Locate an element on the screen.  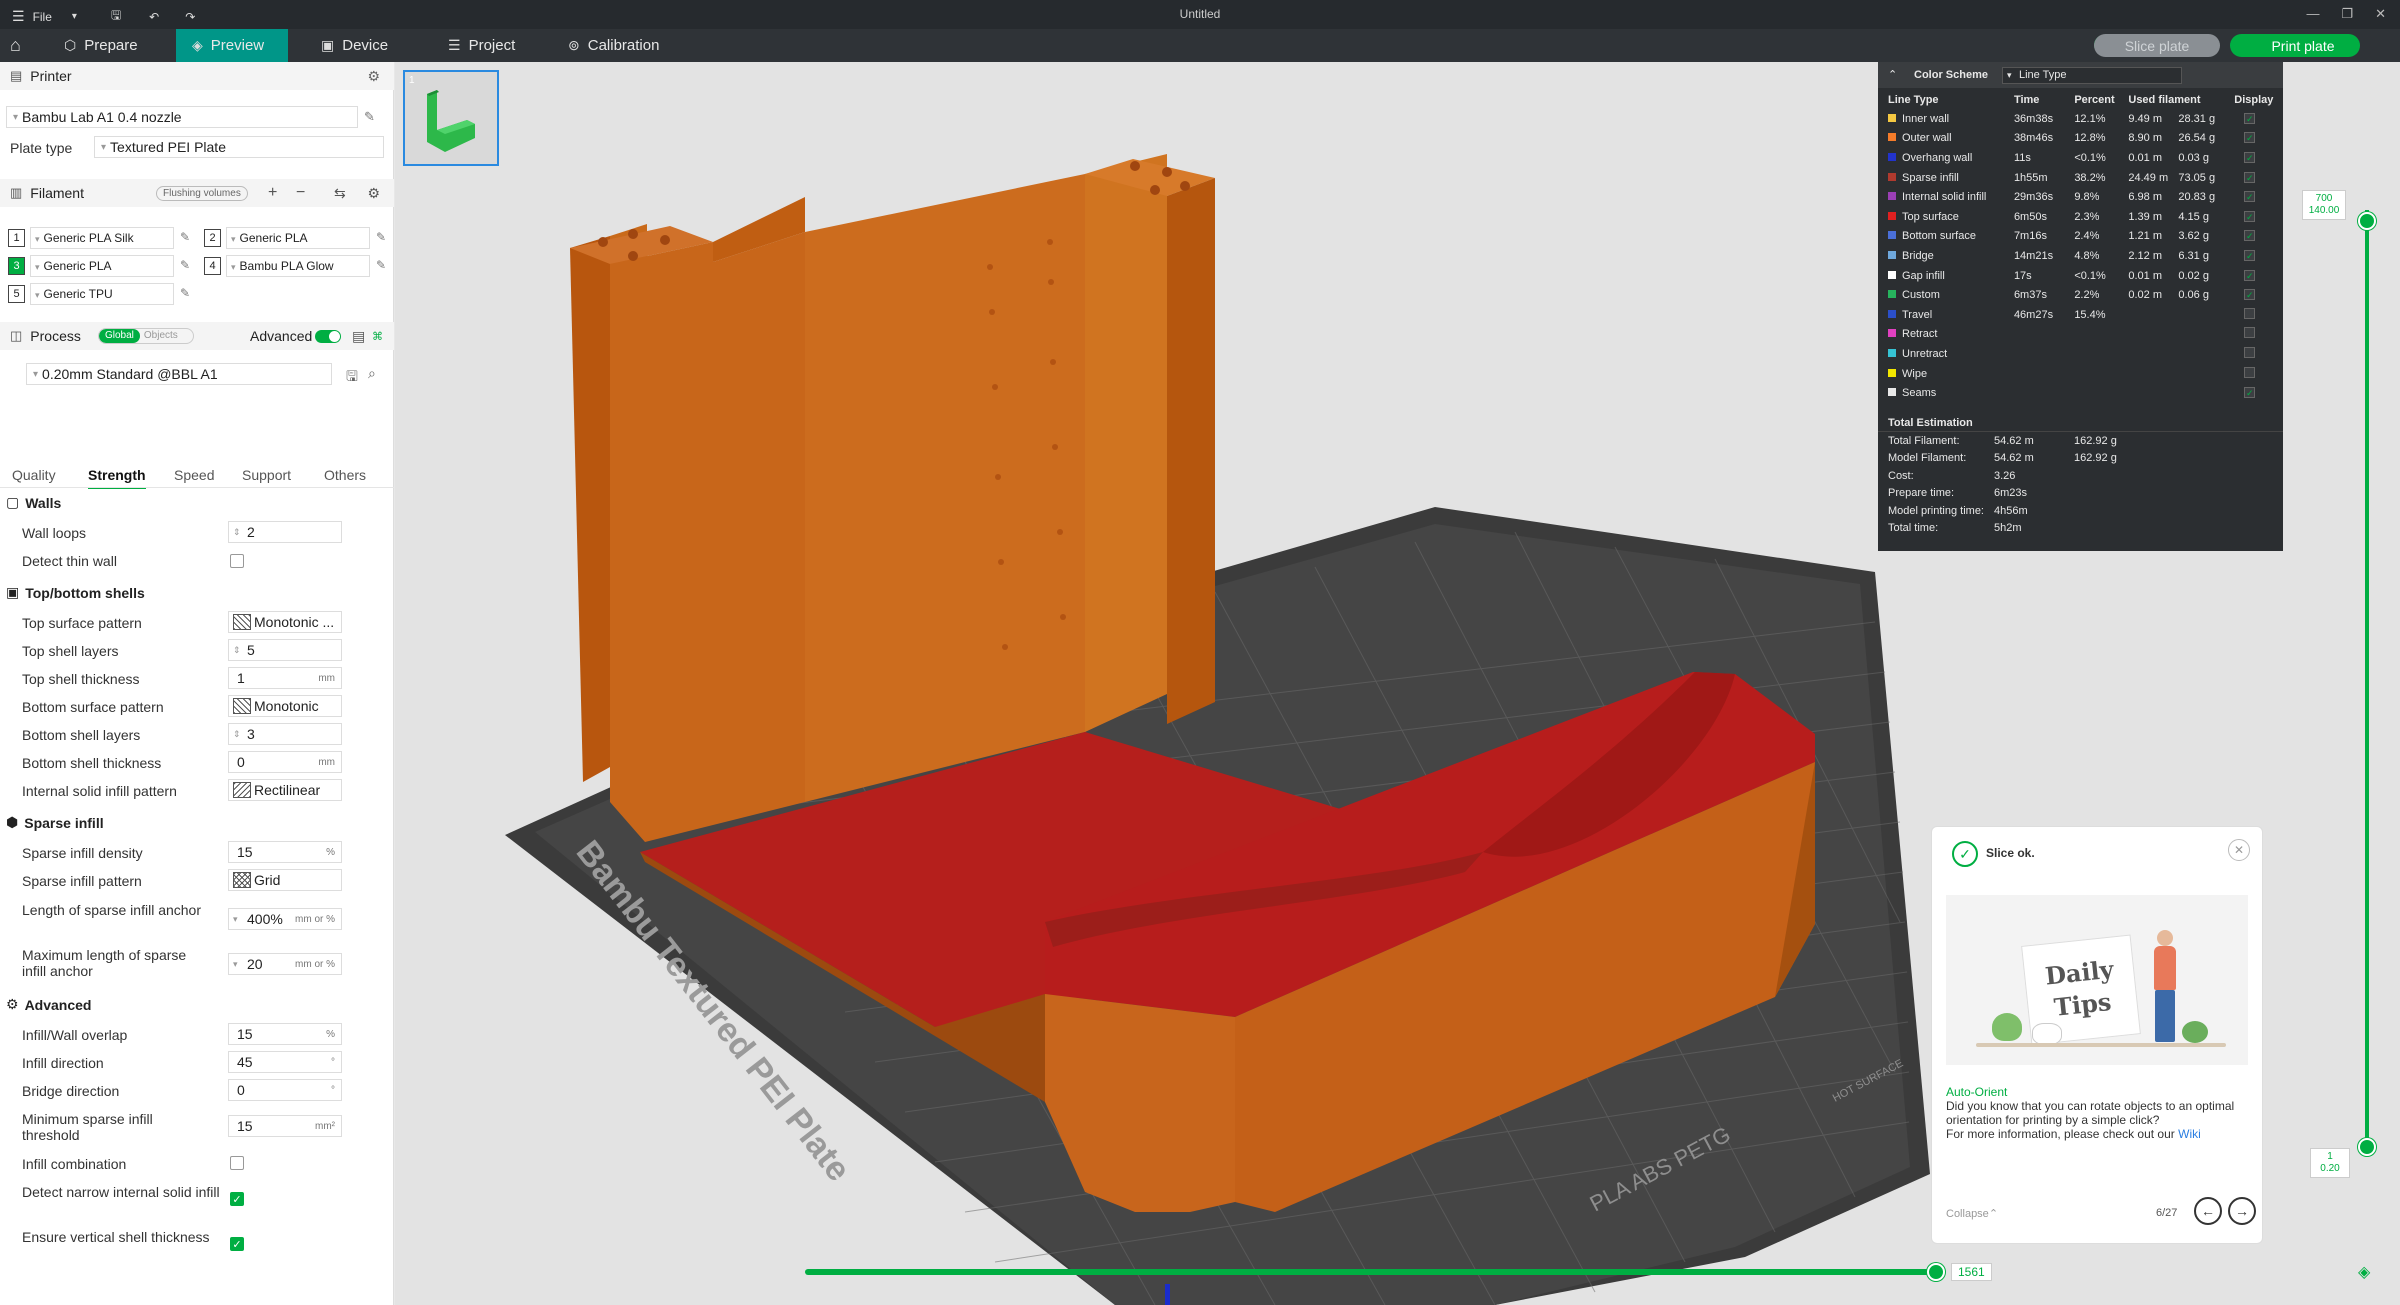
sparse-infill-anchor-input: ▾ 400% mm or % is located at coordinates (285, 919).